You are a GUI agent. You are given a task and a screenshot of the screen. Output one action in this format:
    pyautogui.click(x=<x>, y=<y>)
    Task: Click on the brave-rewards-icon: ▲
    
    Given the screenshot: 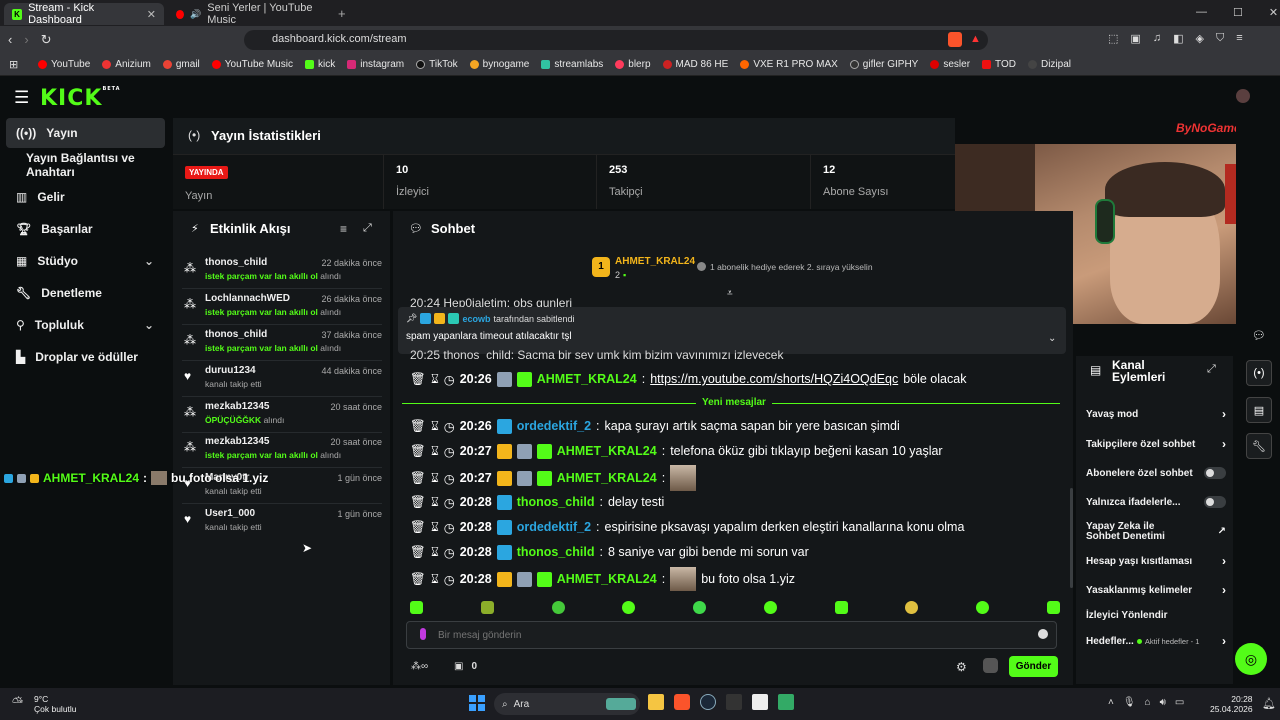 What is the action you would take?
    pyautogui.click(x=975, y=39)
    